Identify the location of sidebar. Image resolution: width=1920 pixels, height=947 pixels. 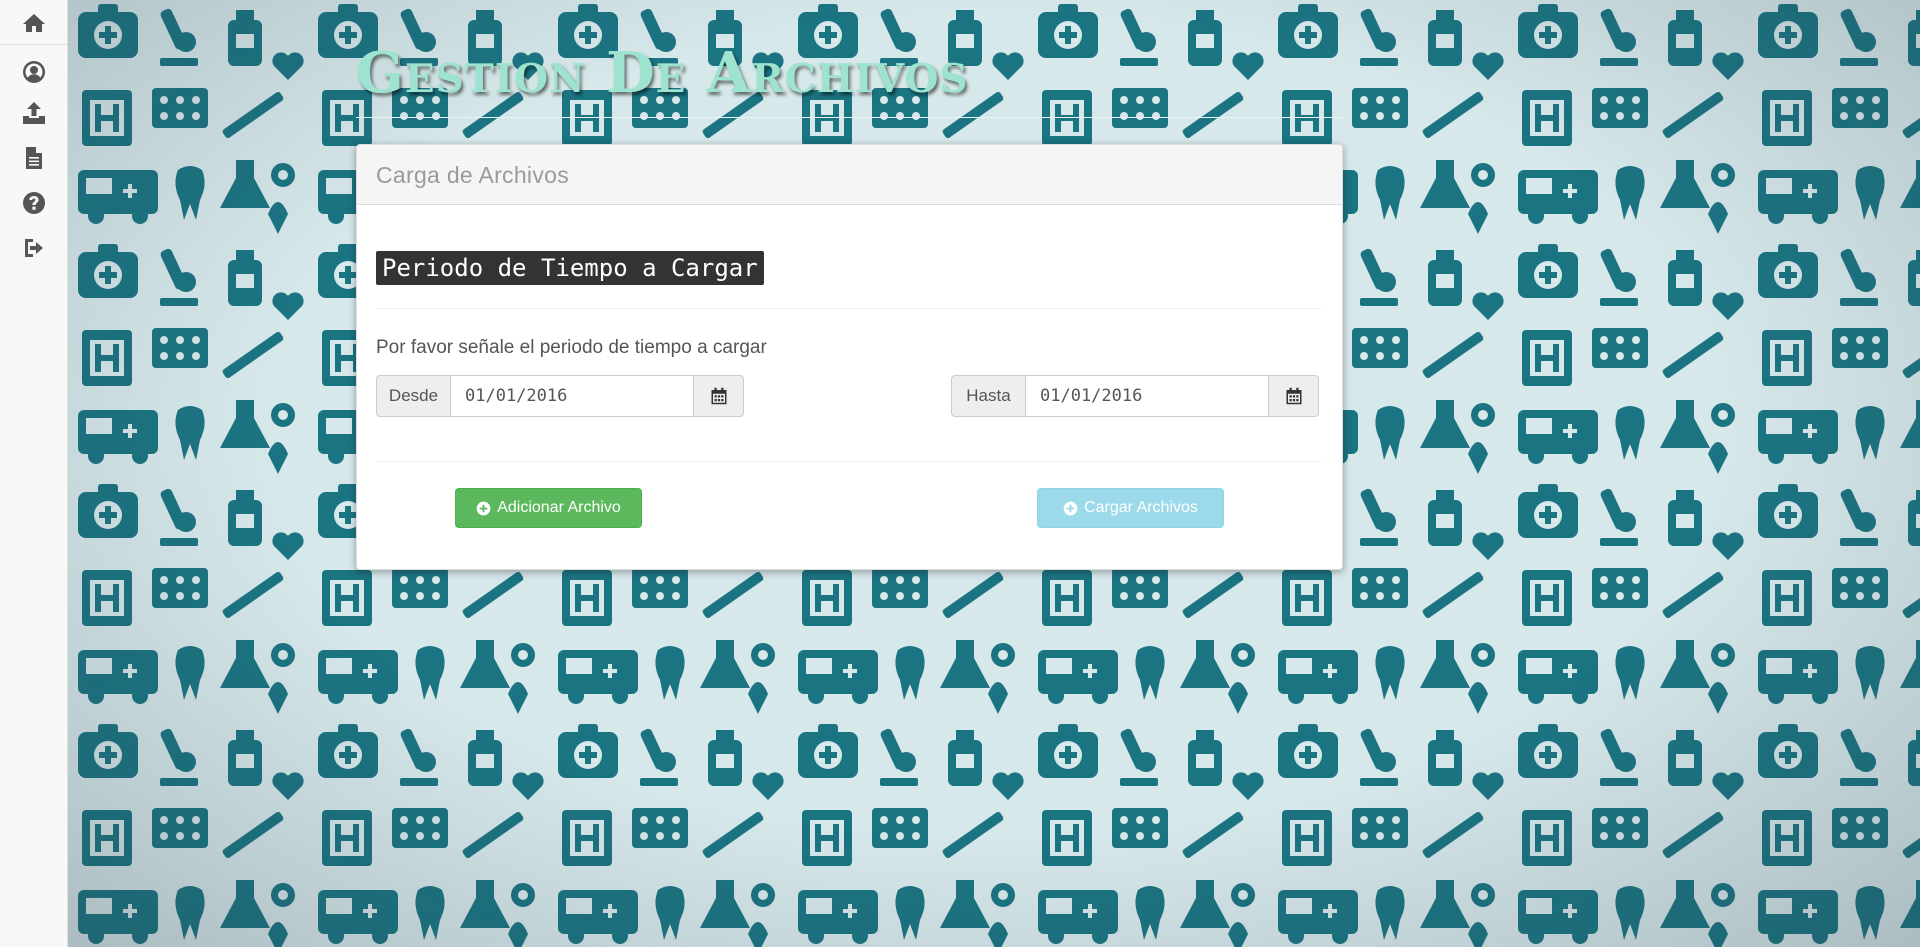
(34, 473).